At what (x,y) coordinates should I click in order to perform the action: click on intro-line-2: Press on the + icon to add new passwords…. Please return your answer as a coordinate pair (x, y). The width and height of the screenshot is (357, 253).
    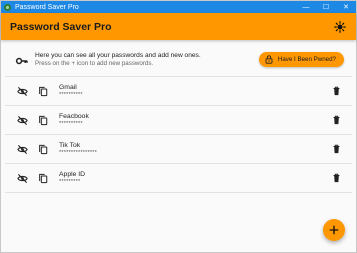
    Looking at the image, I should click on (94, 63).